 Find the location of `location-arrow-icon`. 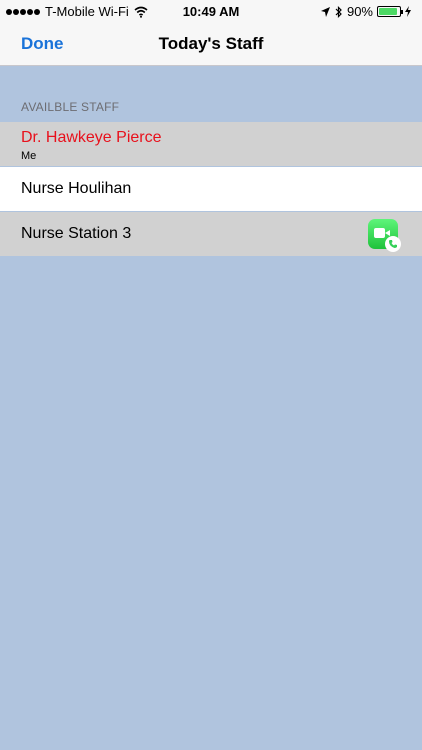

location-arrow-icon is located at coordinates (325, 11).